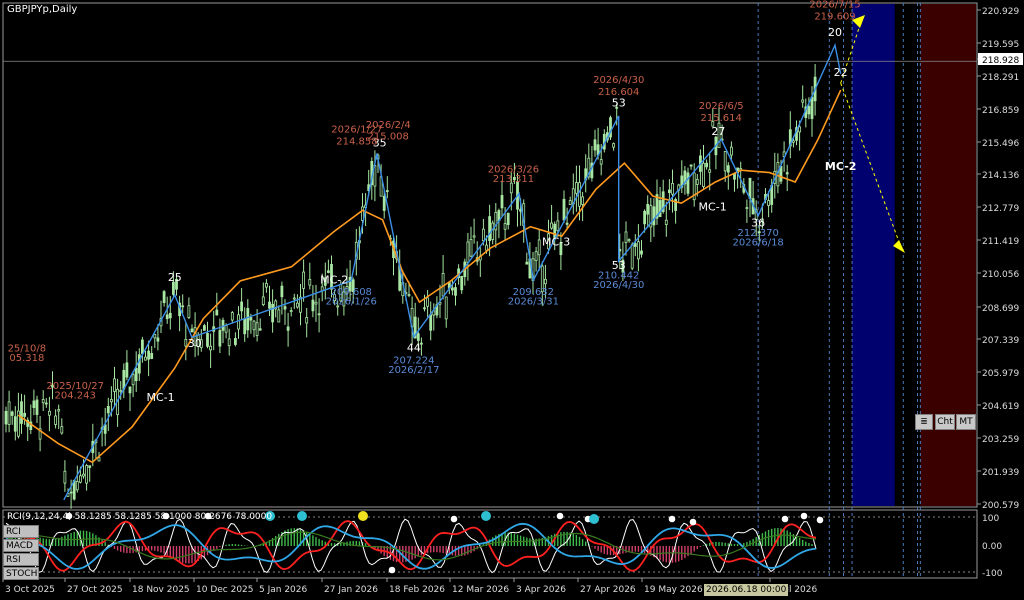  Describe the element at coordinates (1000, 506) in the screenshot. I see `price-tick-label: 200.579` at that location.